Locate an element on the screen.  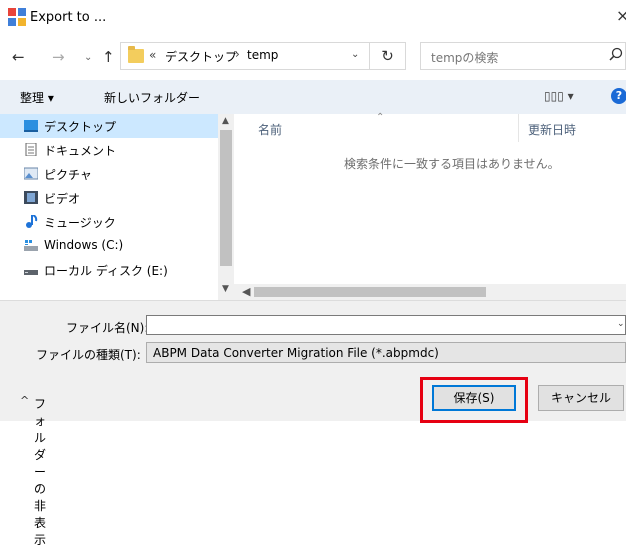
filename-input: ⌄ is located at coordinates (386, 325).